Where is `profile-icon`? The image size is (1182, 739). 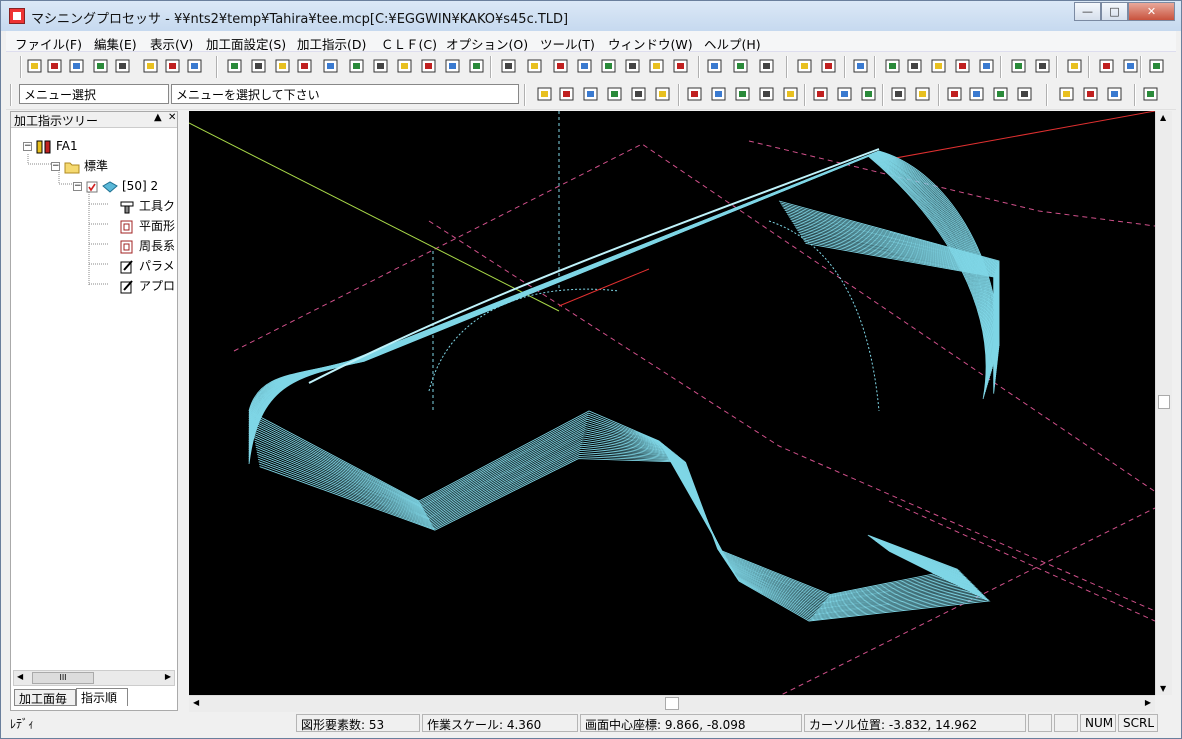 profile-icon is located at coordinates (695, 94).